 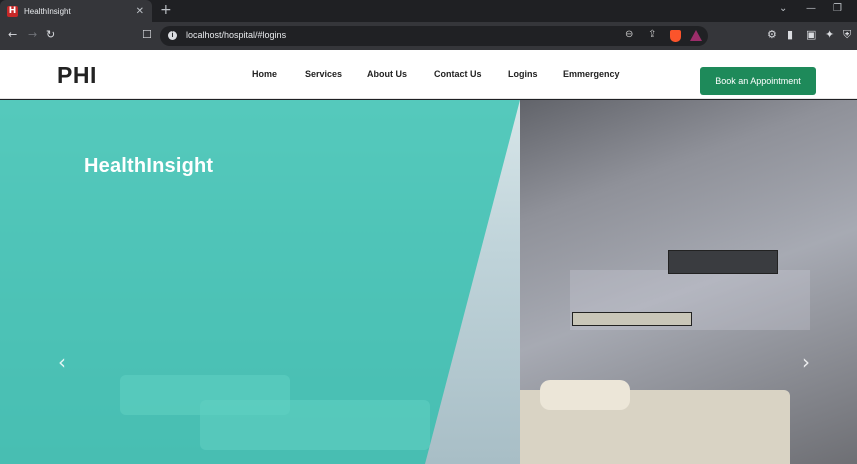 I want to click on nav-logins: Logins, so click(x=523, y=74).